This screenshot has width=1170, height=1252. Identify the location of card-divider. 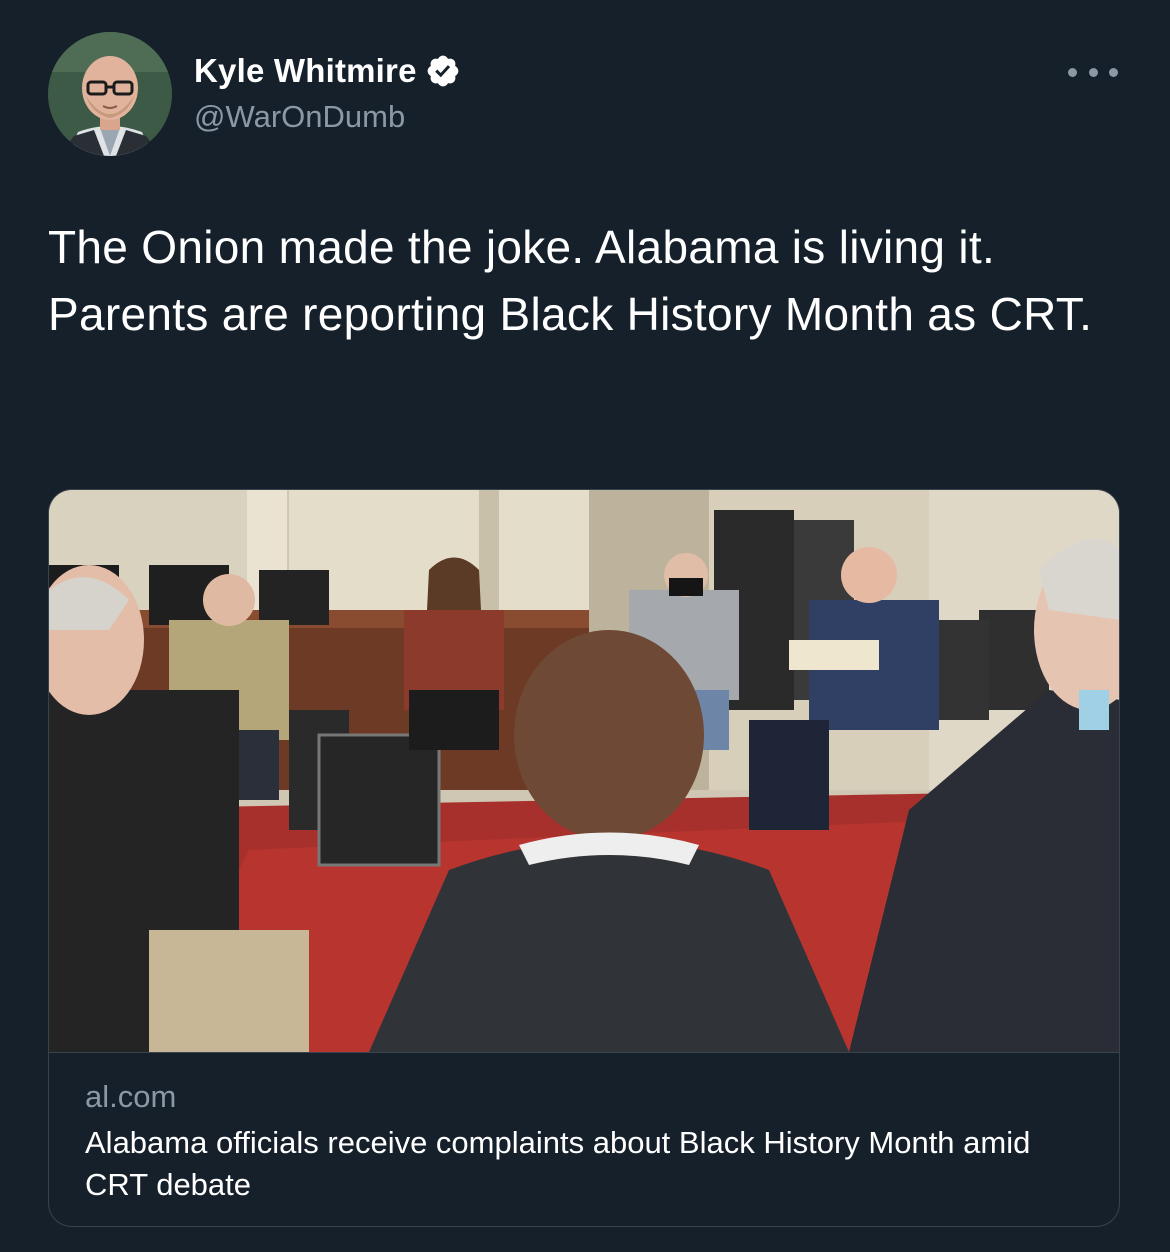
(584, 1052).